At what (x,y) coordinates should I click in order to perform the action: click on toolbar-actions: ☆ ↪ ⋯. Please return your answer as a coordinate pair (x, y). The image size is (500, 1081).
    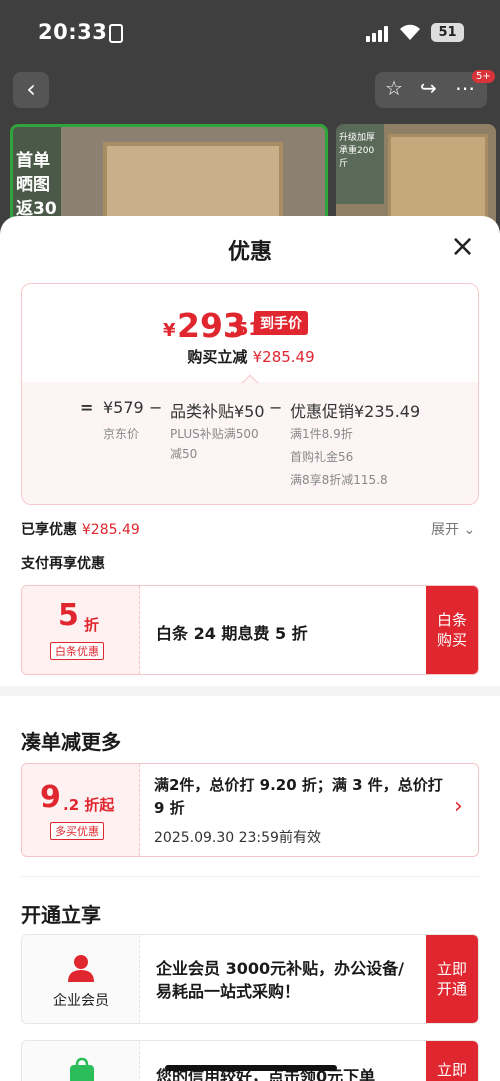
    Looking at the image, I should click on (431, 90).